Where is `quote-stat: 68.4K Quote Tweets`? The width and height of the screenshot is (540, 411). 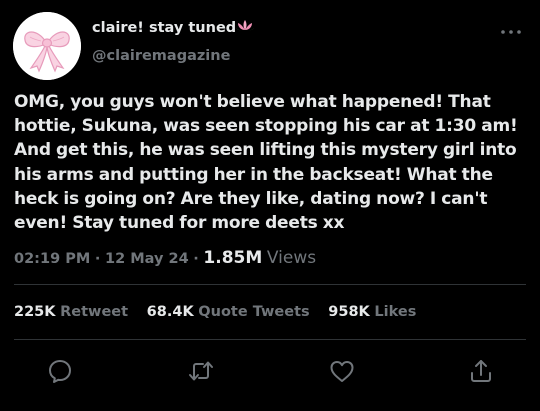
quote-stat: 68.4K Quote Tweets is located at coordinates (228, 312).